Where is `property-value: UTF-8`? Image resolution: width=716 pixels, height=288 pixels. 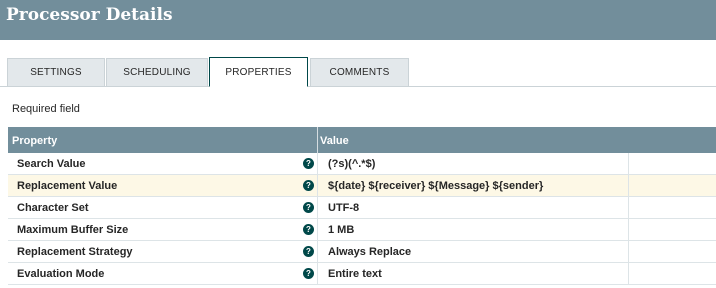
property-value: UTF-8 is located at coordinates (343, 208).